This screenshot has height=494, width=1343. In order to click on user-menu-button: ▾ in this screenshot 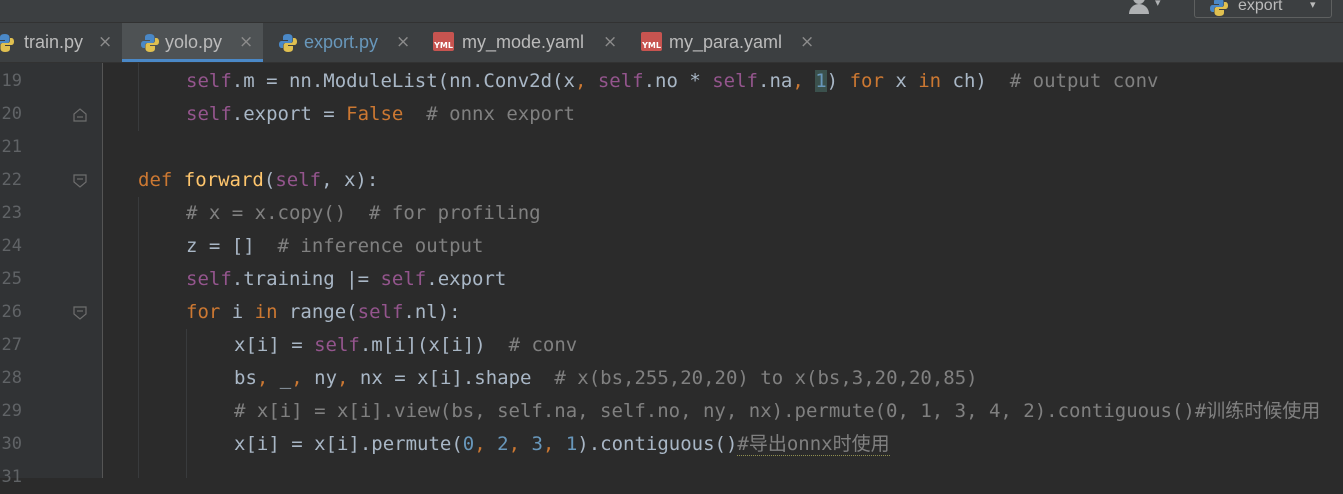, I will do `click(1149, 9)`.